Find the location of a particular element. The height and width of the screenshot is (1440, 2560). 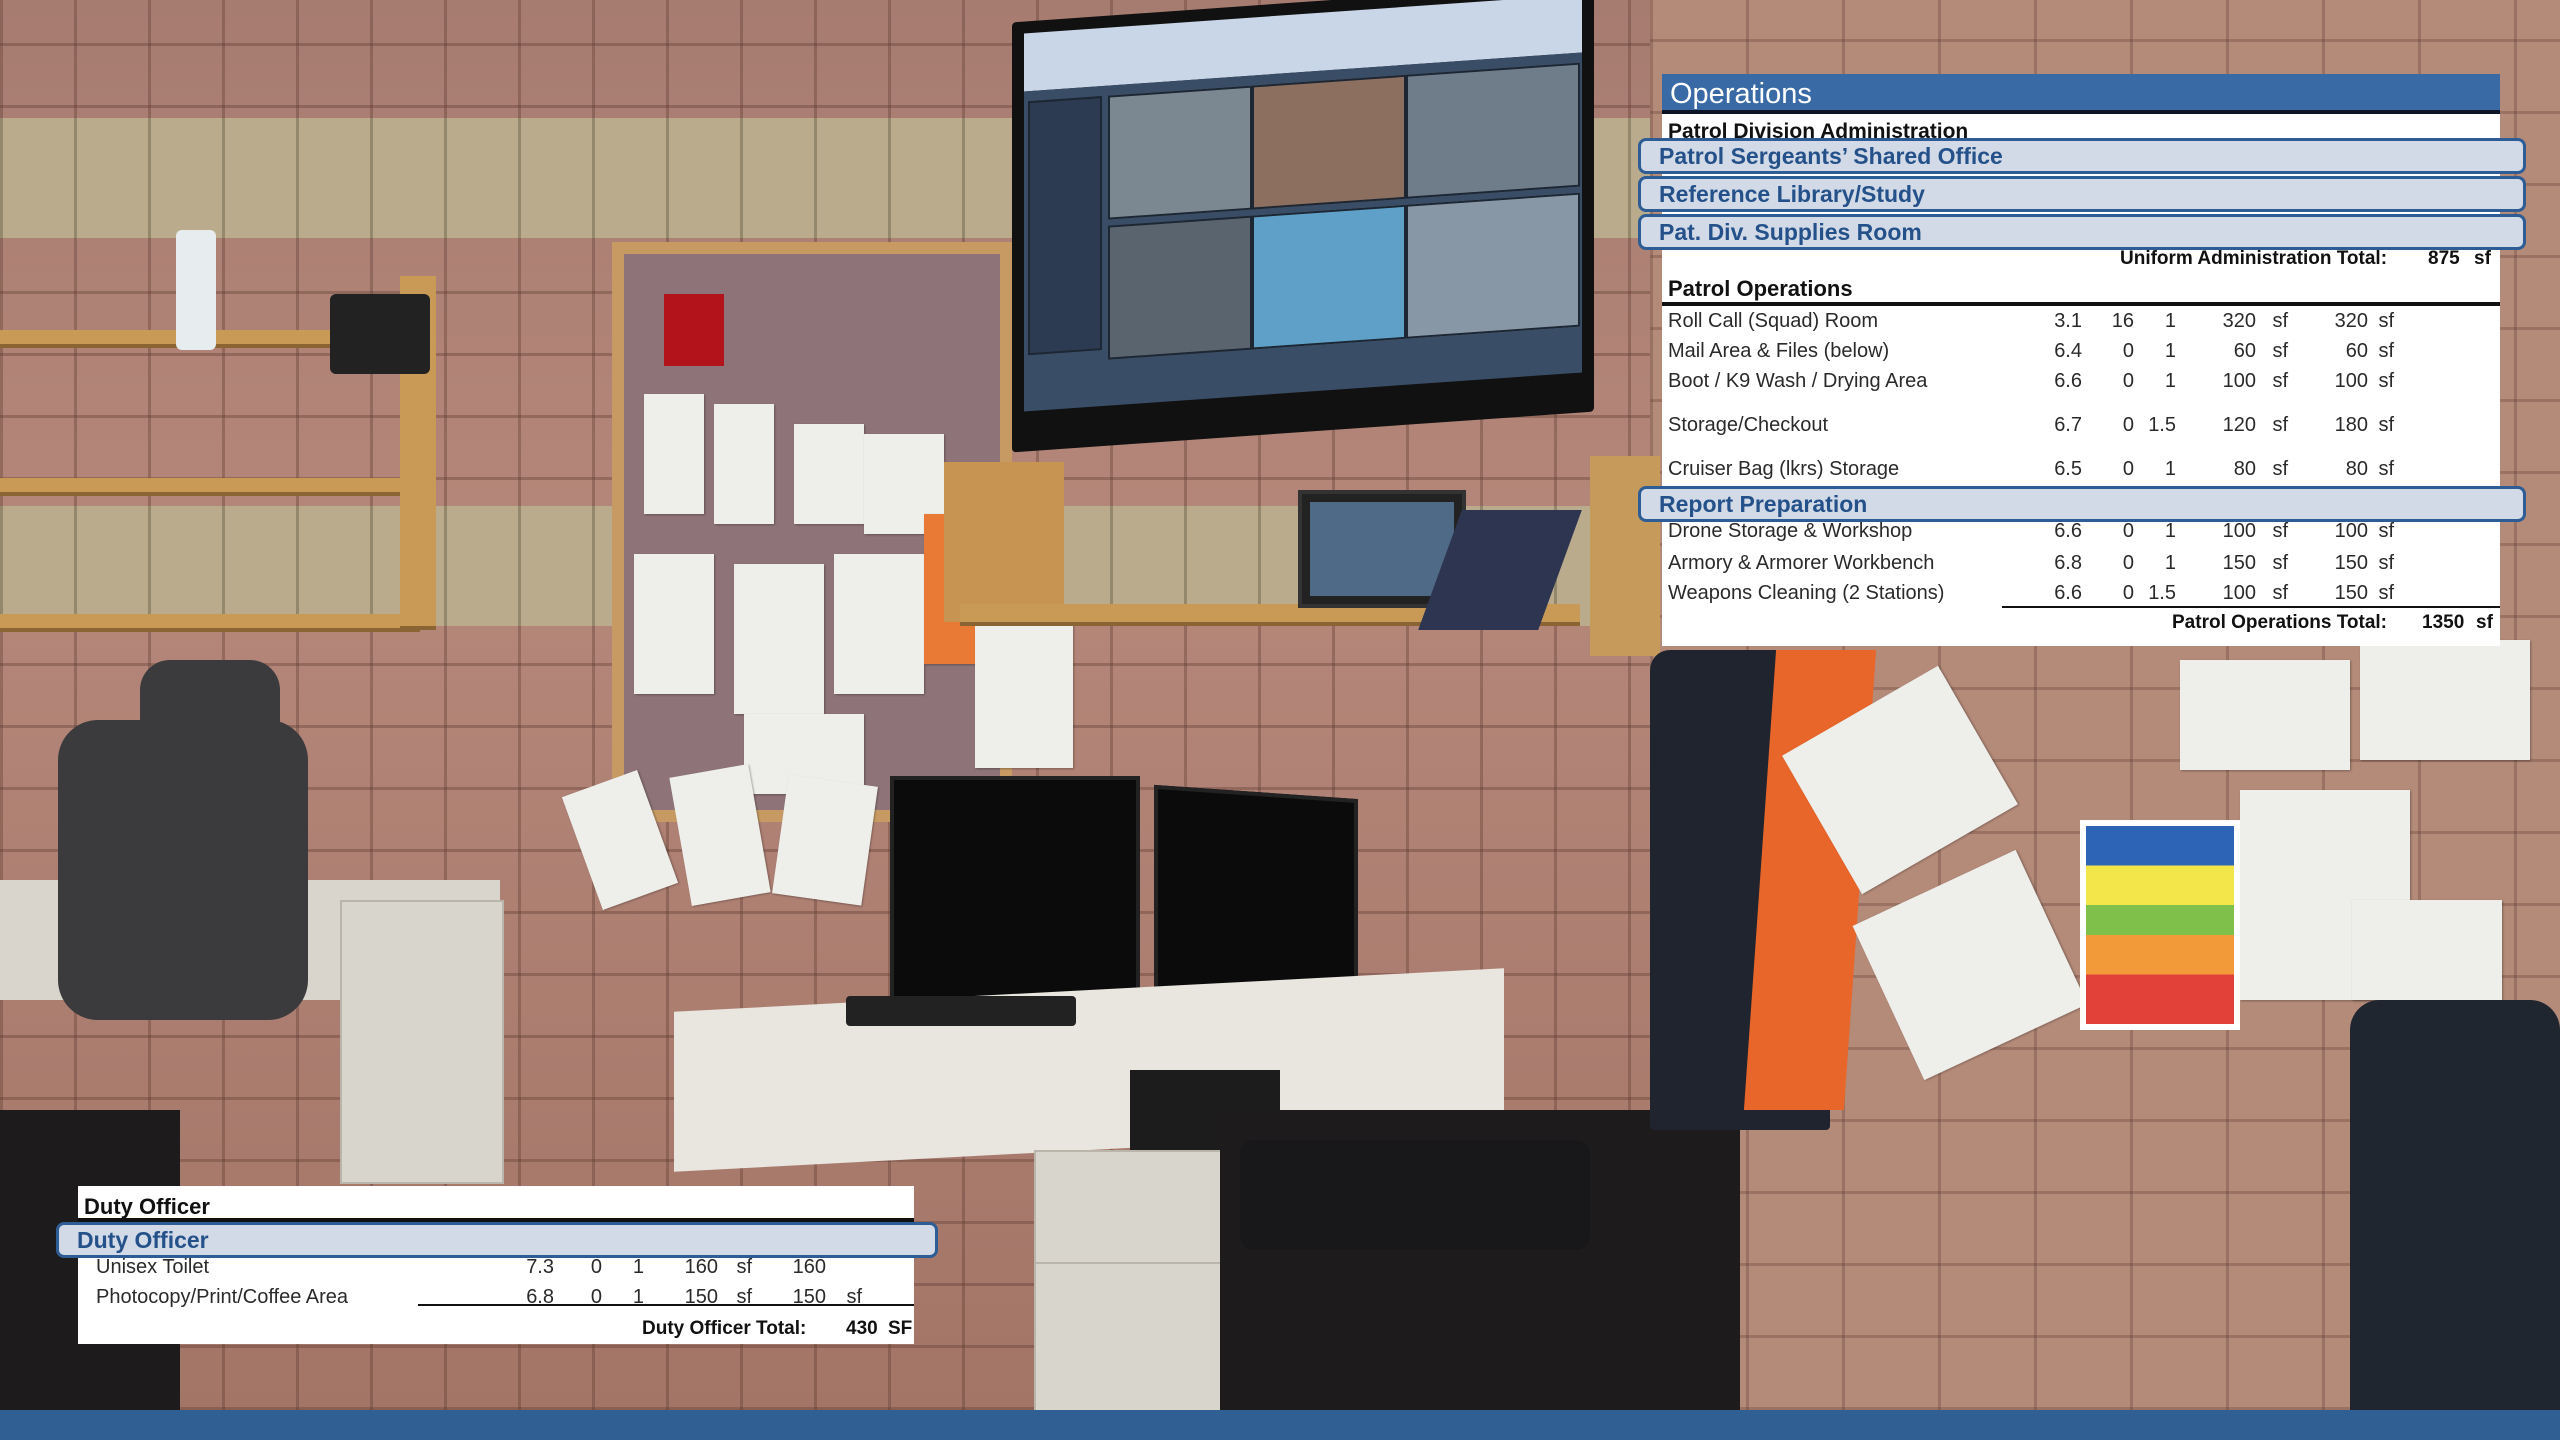

table-row: Storage/Checkout 6.7 0 1.5 120 sf 180 sf is located at coordinates (2081, 428).